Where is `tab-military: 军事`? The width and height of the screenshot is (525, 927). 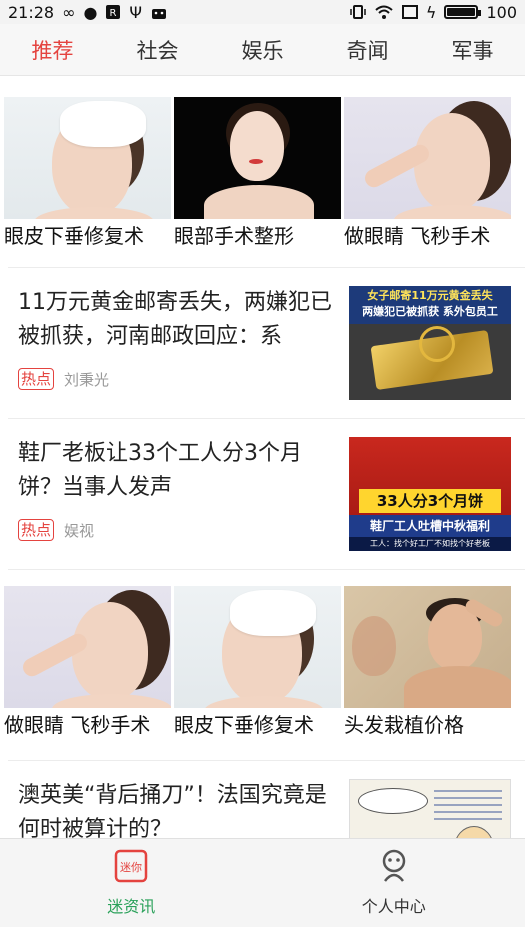 tab-military: 军事 is located at coordinates (473, 50).